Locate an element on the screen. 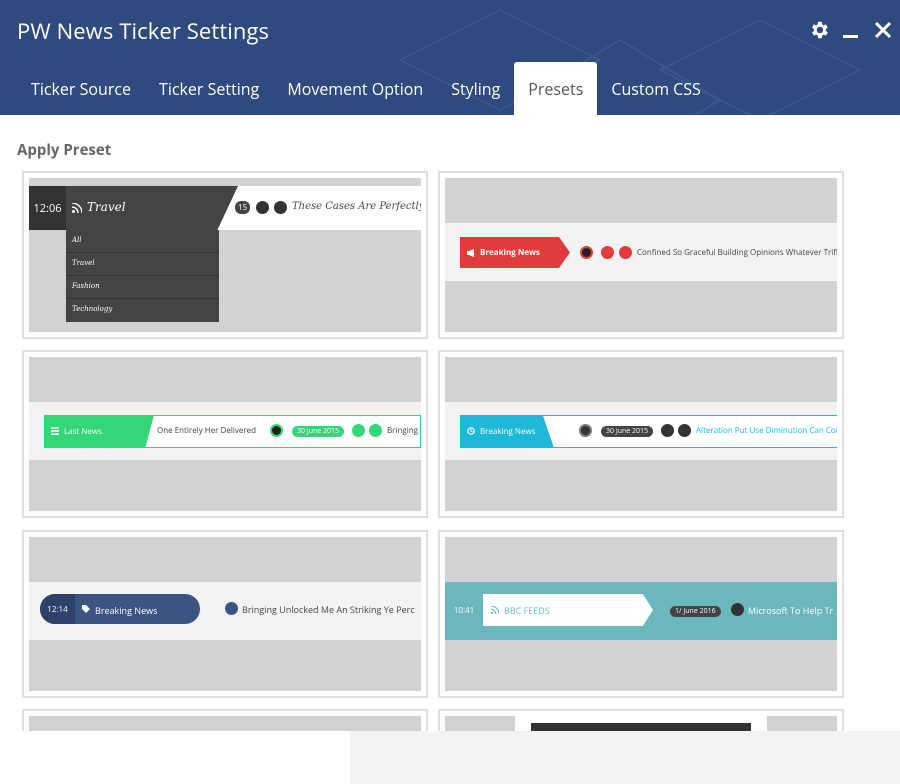  megaphone-icon is located at coordinates (470, 253).